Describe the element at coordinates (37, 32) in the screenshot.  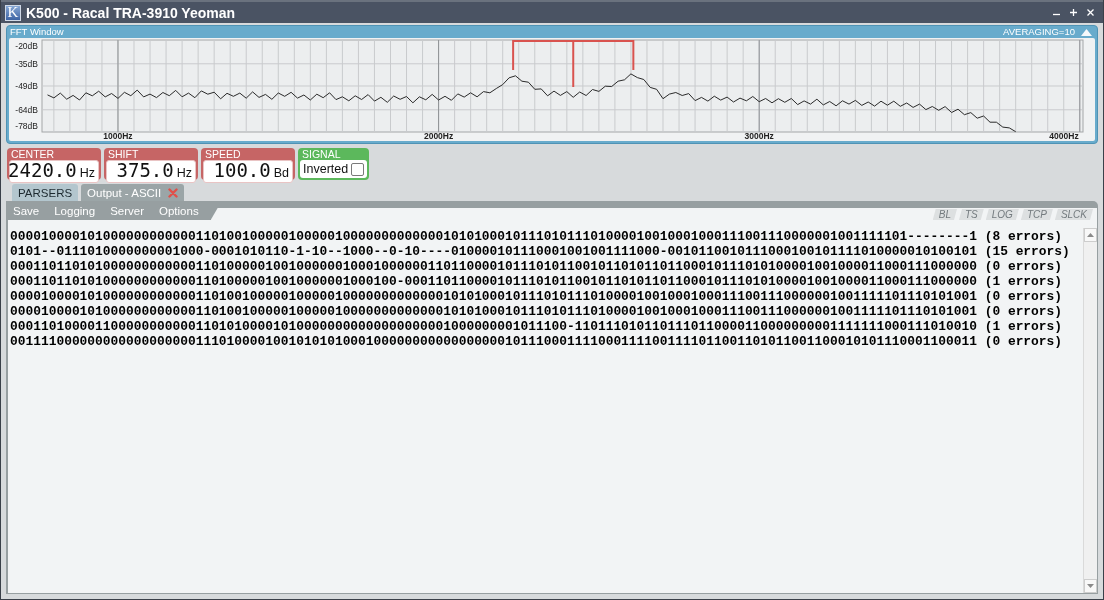
I see `panel-title: FFT Window` at that location.